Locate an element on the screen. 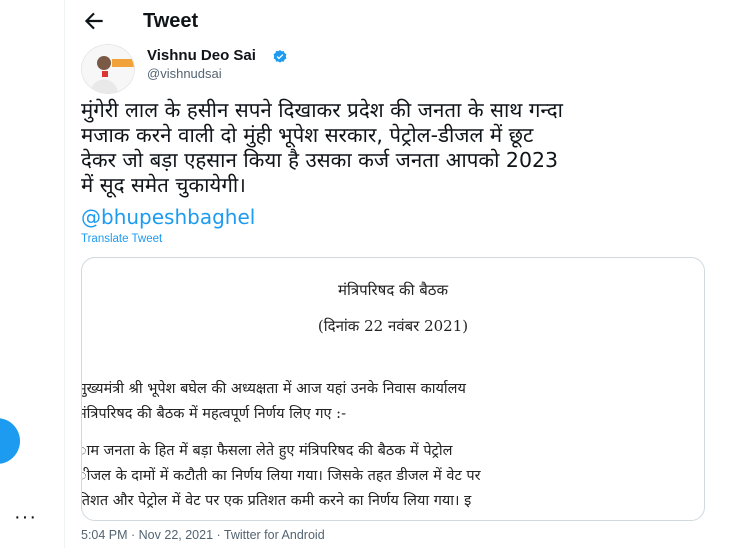 The width and height of the screenshot is (730, 548). more-dots-icon: ··· is located at coordinates (25, 517).